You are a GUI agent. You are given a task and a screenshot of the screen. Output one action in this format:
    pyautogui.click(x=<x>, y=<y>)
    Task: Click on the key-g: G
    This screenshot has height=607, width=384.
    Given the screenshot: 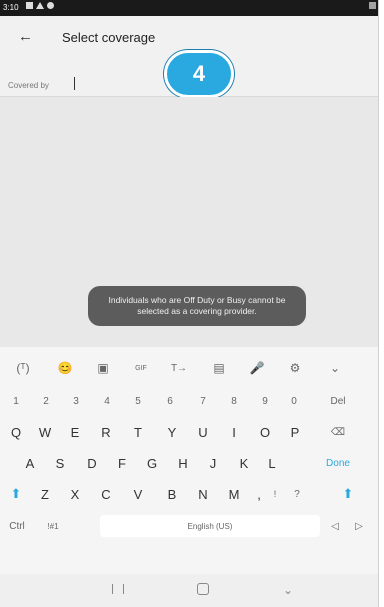 What is the action you would take?
    pyautogui.click(x=152, y=463)
    